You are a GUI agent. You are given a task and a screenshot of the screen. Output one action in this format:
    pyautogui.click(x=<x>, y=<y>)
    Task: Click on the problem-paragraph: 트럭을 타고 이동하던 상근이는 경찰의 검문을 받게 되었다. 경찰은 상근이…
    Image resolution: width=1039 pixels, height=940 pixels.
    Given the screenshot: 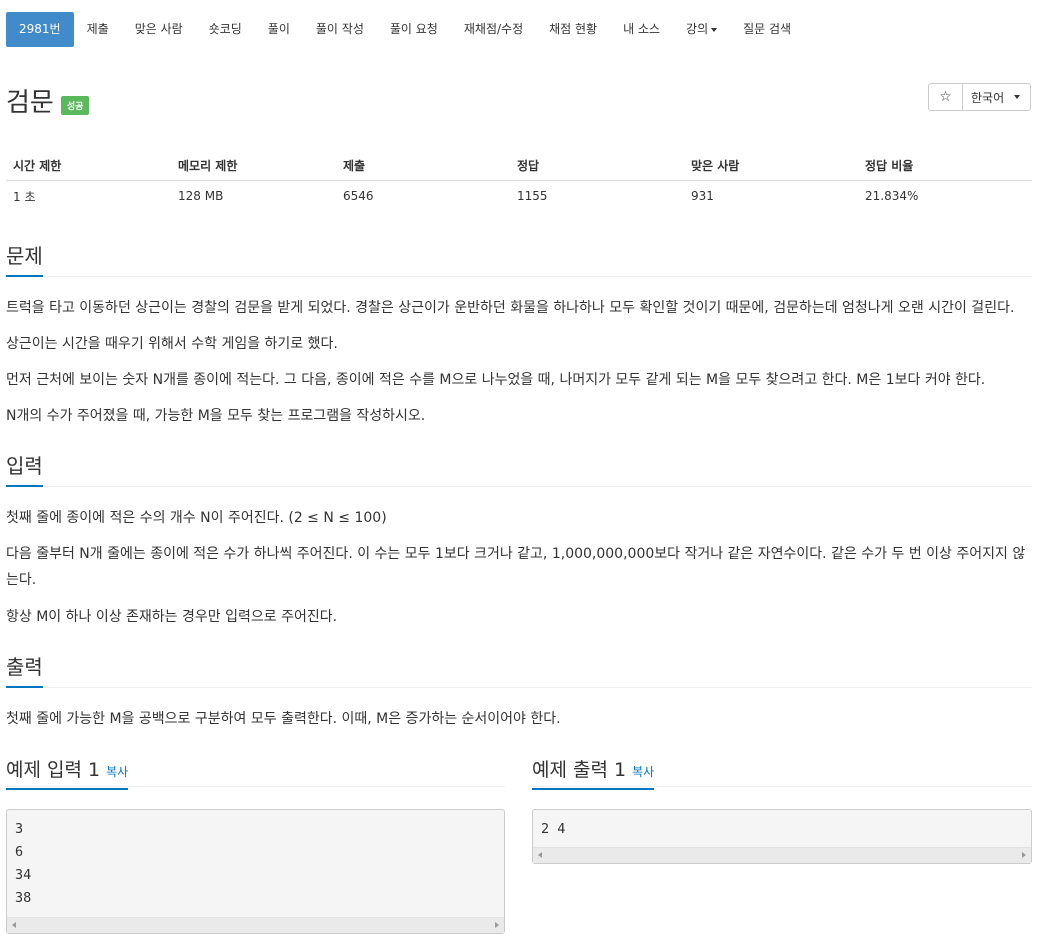 What is the action you would take?
    pyautogui.click(x=510, y=308)
    